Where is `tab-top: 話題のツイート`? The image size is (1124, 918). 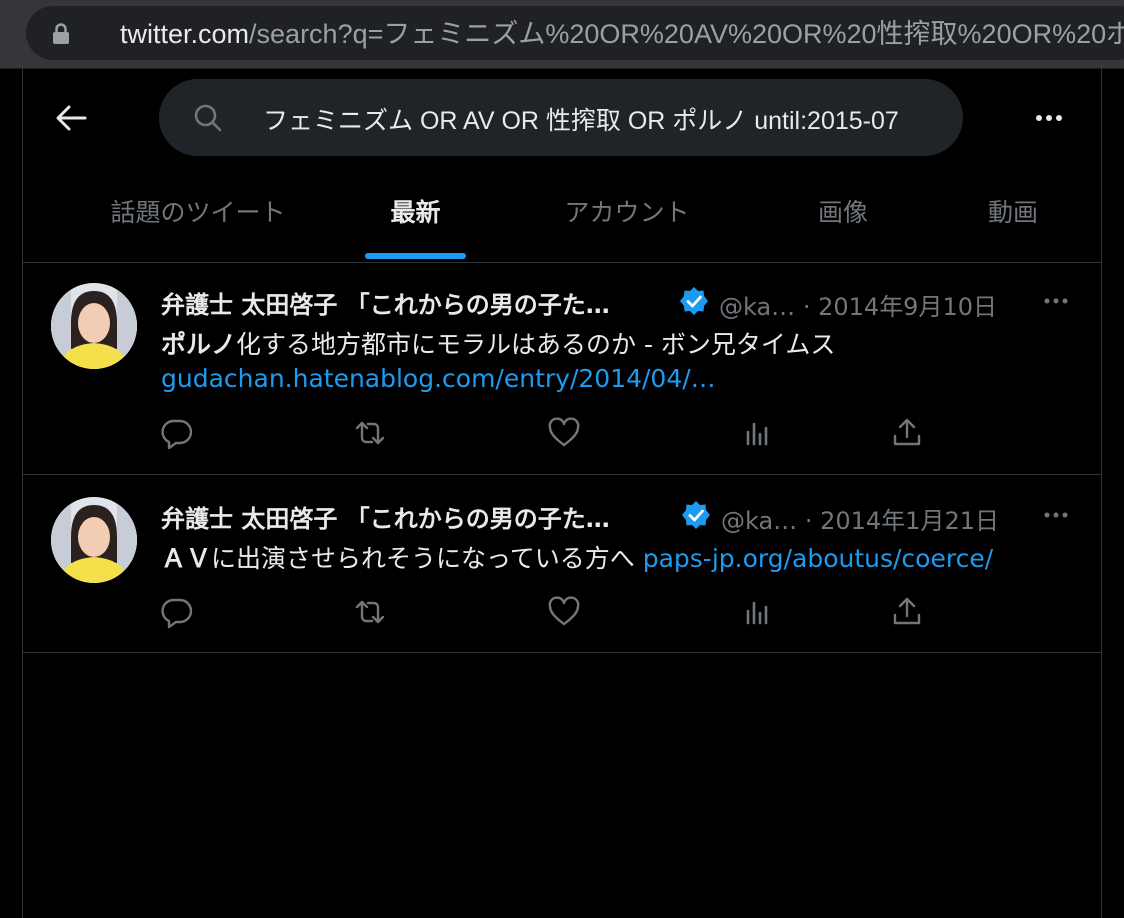
tab-top: 話題のツイート is located at coordinates (198, 220).